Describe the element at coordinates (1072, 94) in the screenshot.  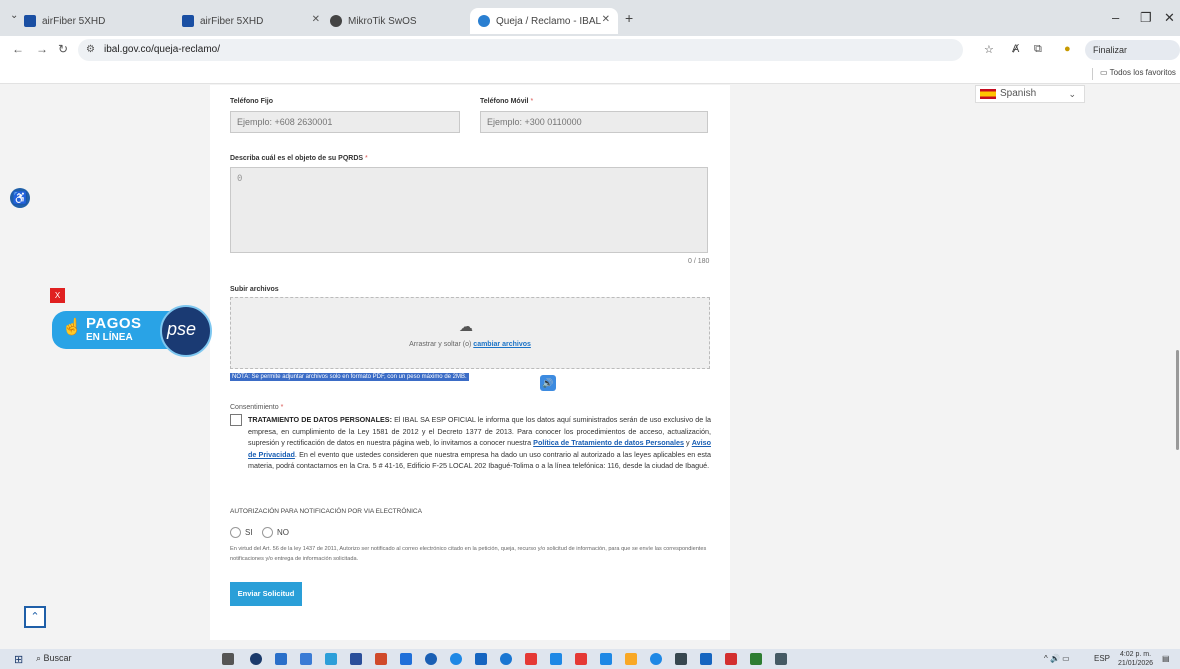
I see `chevron-down-icon: ⌄` at that location.